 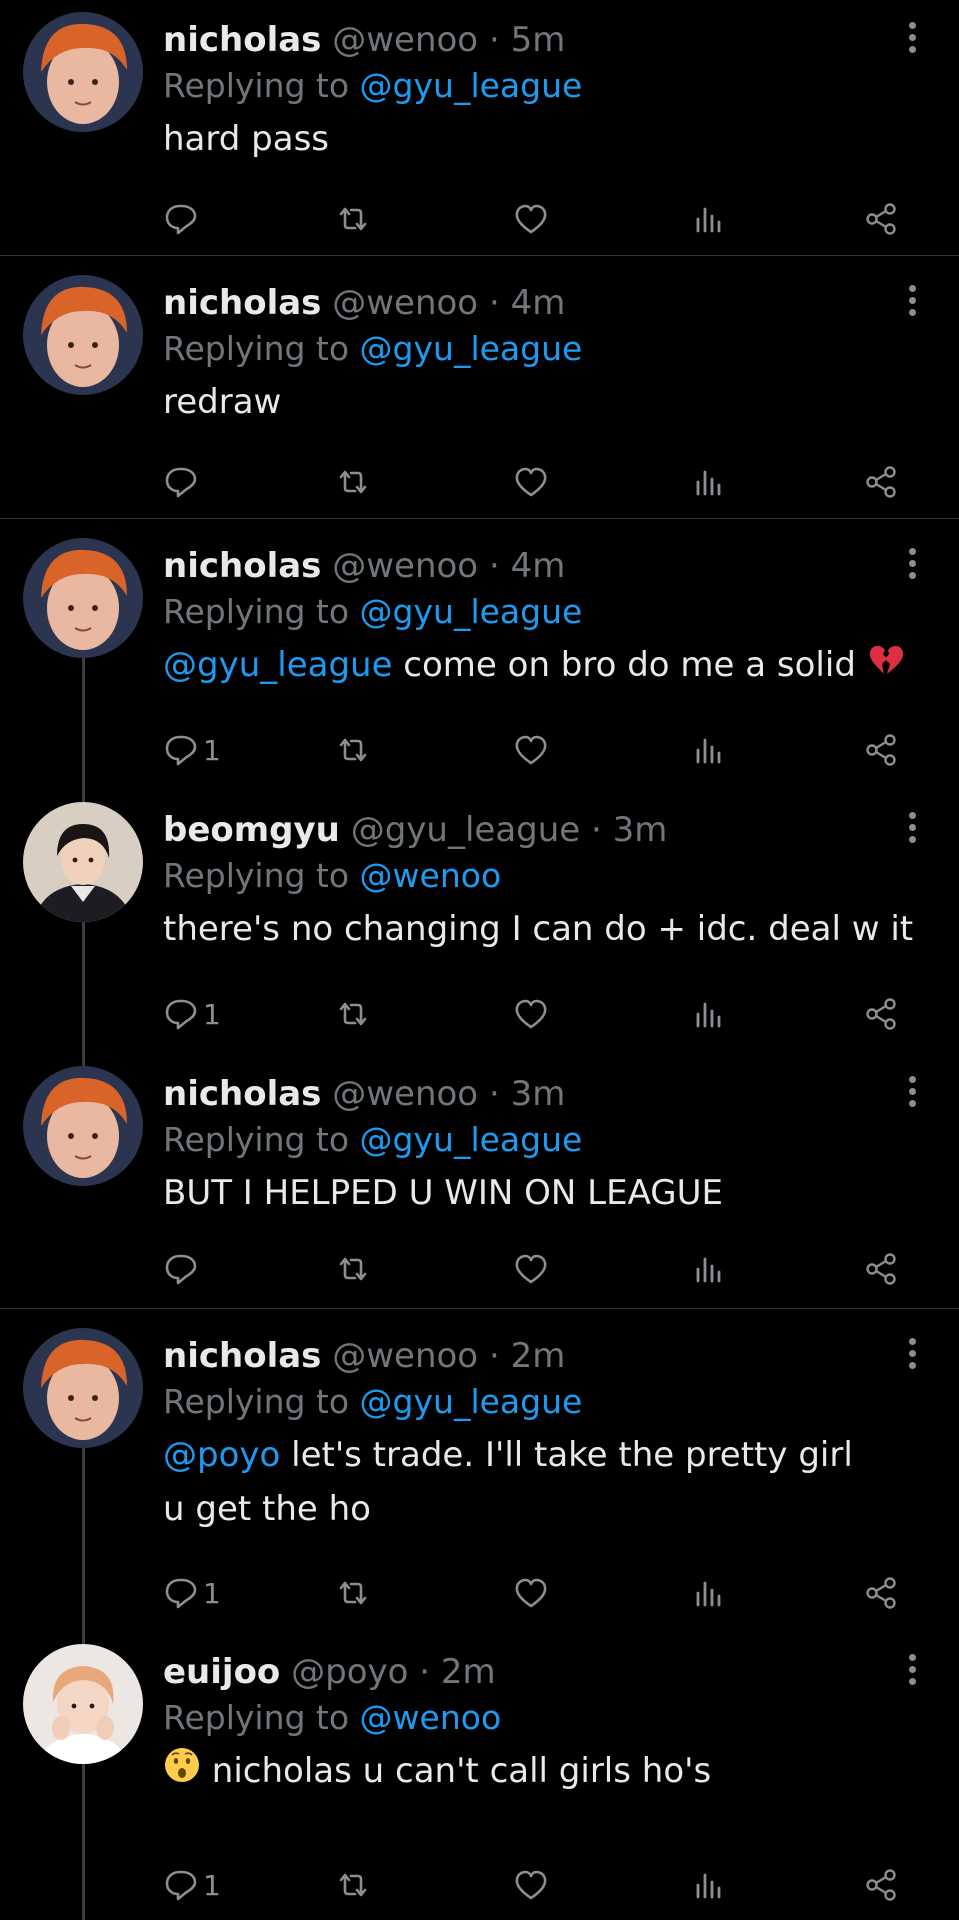 What do you see at coordinates (256, 1139) in the screenshot?
I see `replying-to-label: Replying to` at bounding box center [256, 1139].